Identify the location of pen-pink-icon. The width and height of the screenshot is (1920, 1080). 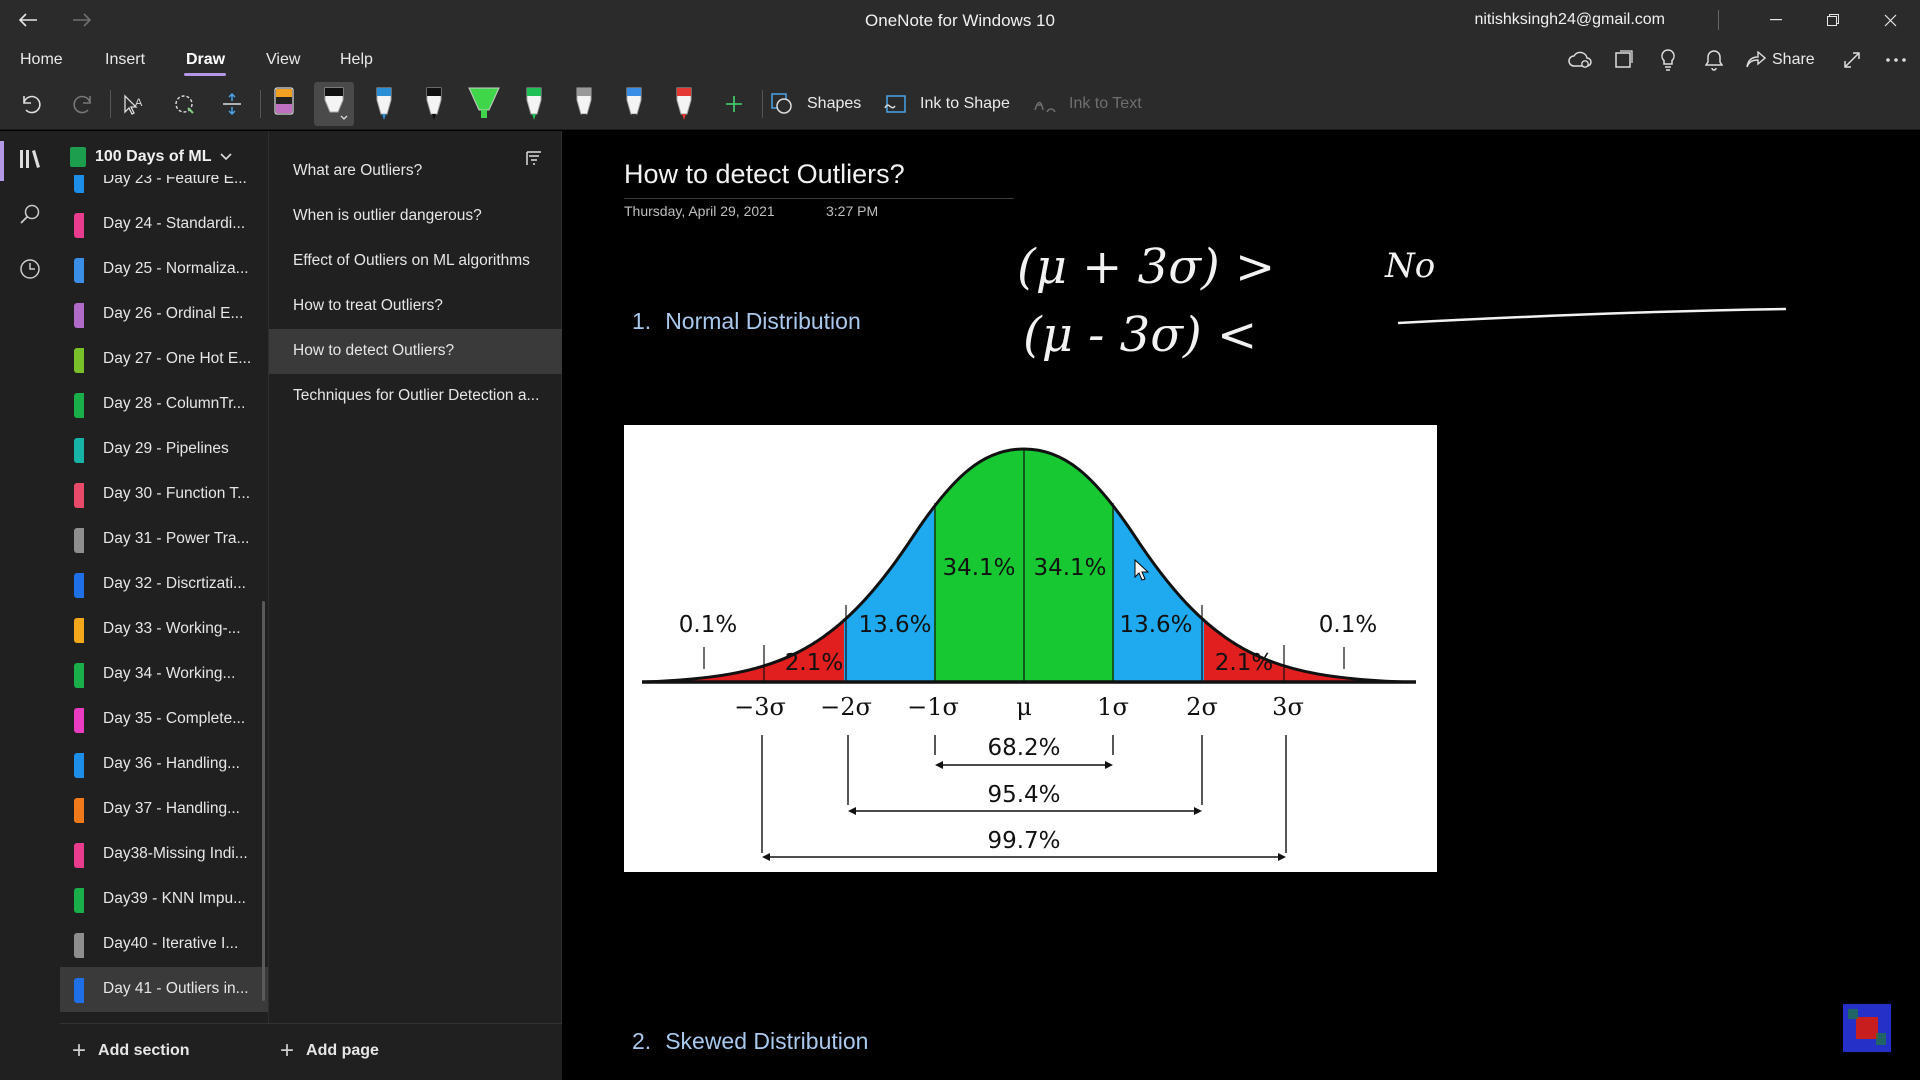
(284, 104).